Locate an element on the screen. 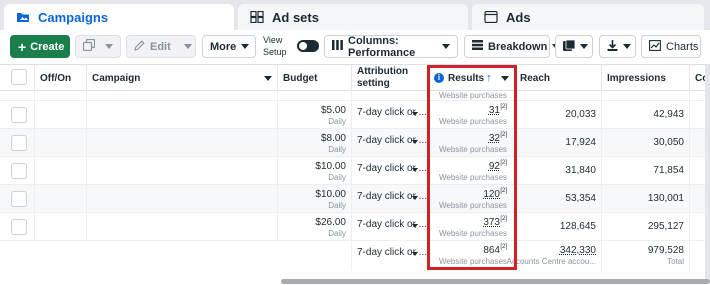 This screenshot has height=285, width=710. reach-value: 128,645 is located at coordinates (577, 226).